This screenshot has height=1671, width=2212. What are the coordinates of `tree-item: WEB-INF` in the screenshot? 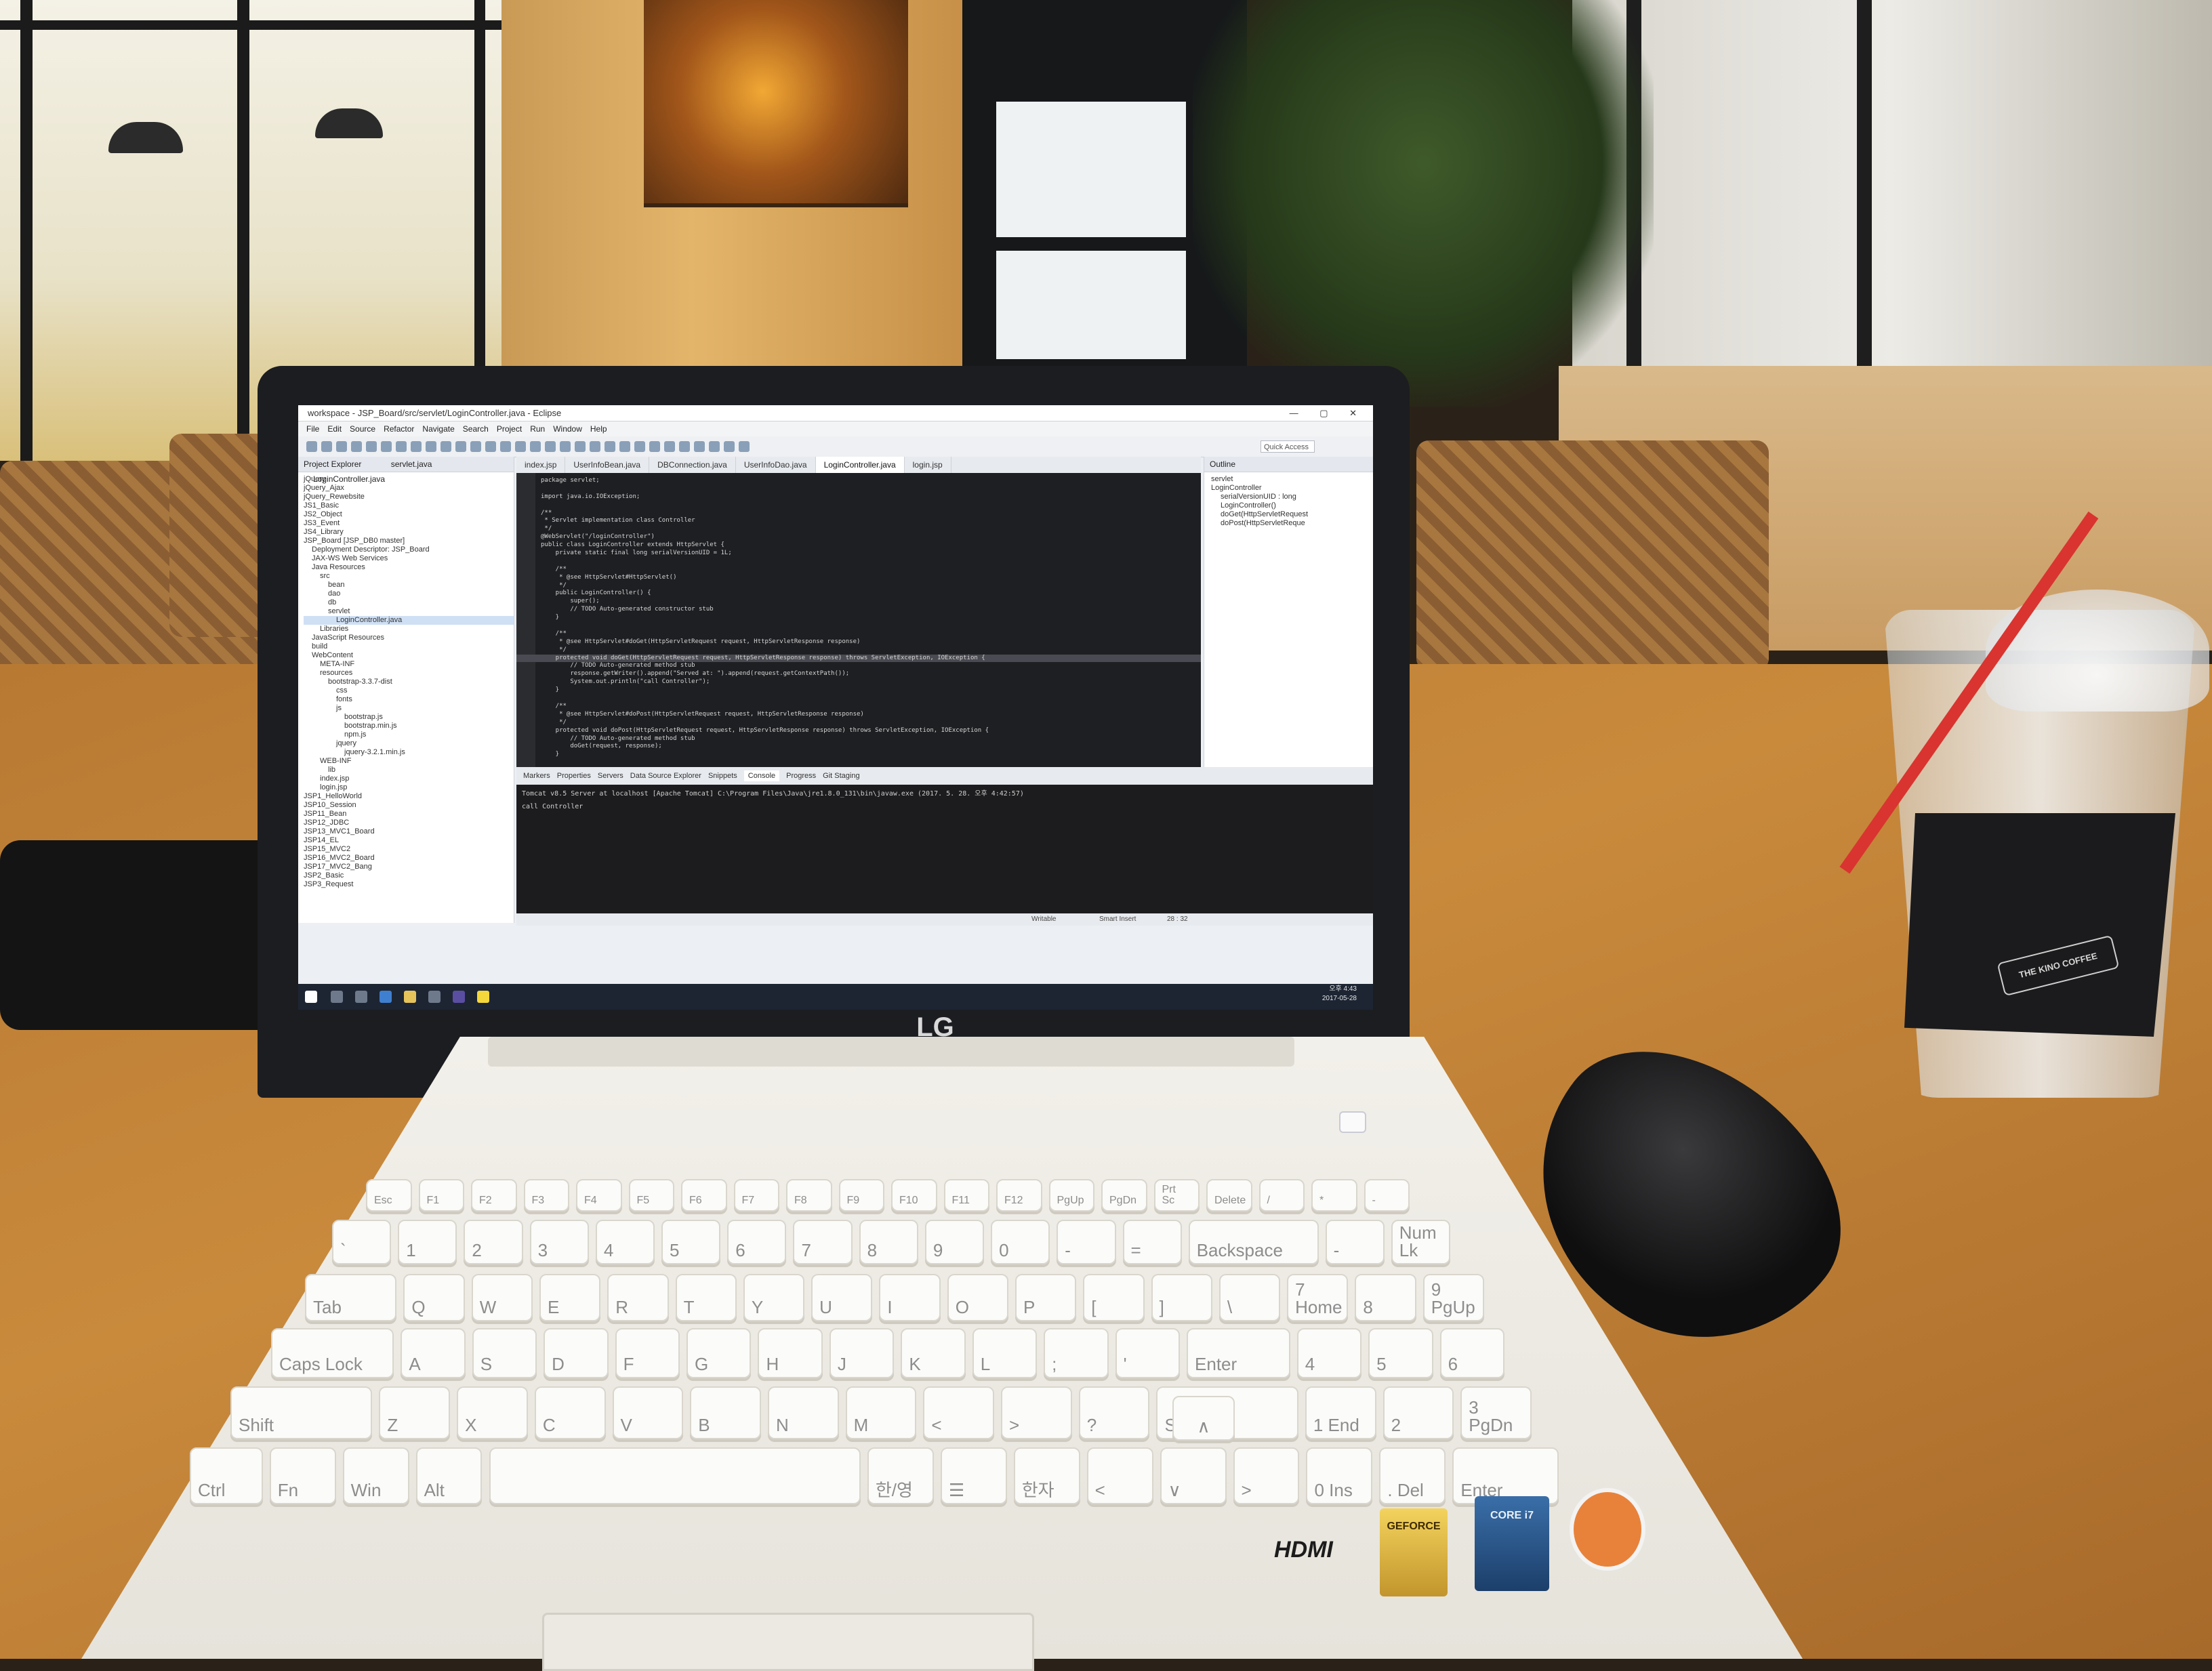 It's located at (409, 761).